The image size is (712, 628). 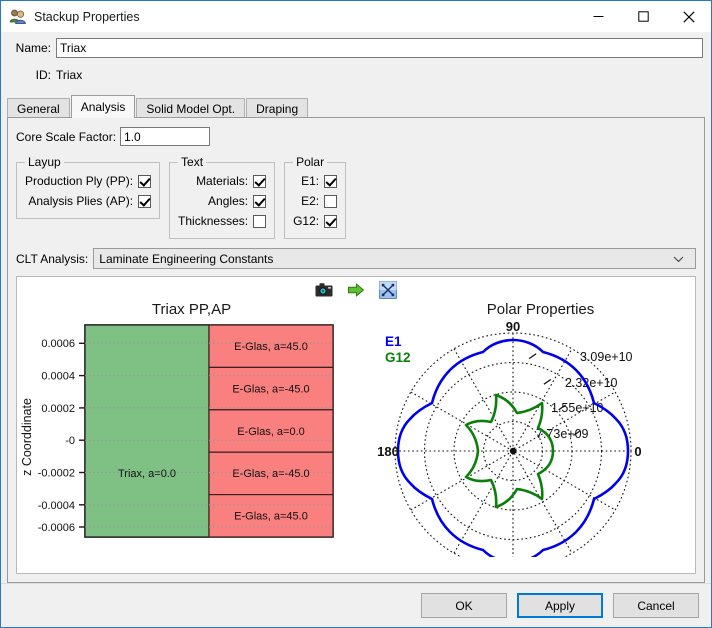 What do you see at coordinates (688, 16) in the screenshot?
I see `close-button` at bounding box center [688, 16].